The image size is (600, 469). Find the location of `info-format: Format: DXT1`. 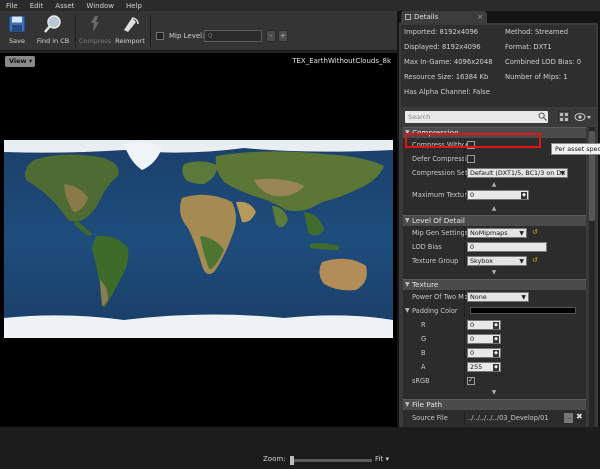

info-format: Format: DXT1 is located at coordinates (528, 47).